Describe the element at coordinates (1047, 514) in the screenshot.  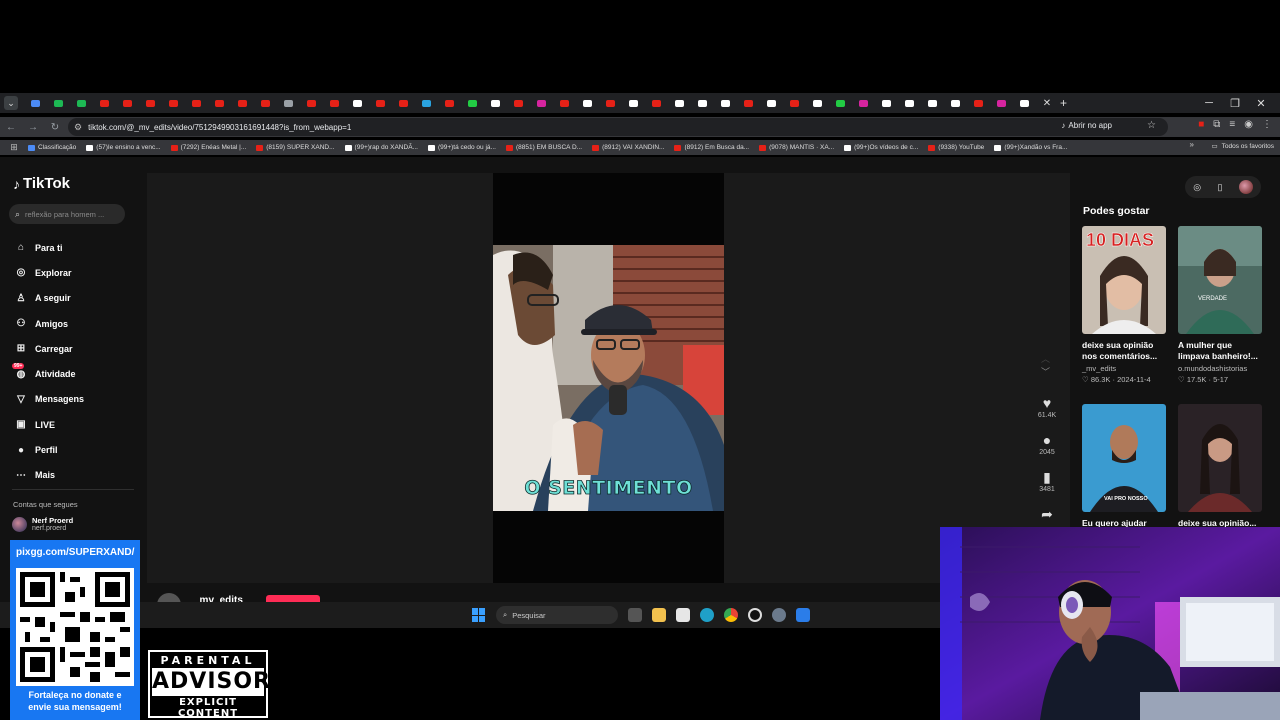
I see `share-arrow-icon: ➦` at that location.